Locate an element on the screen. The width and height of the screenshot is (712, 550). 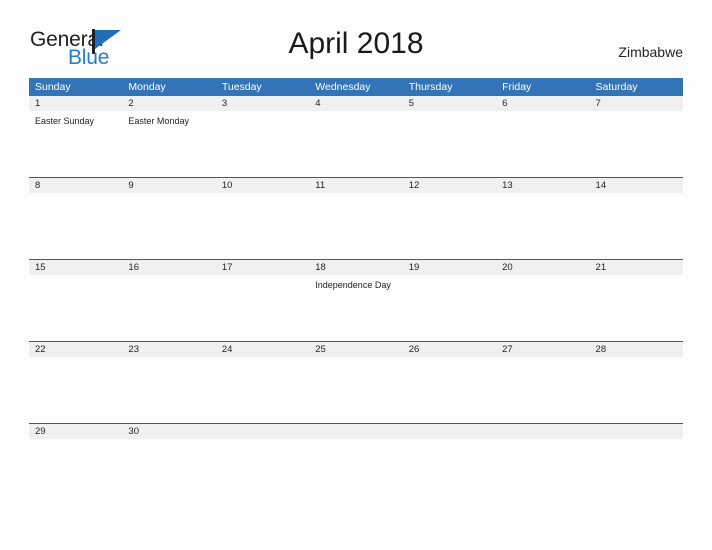
weekday-header-wednesday: Wednesday is located at coordinates (343, 87).